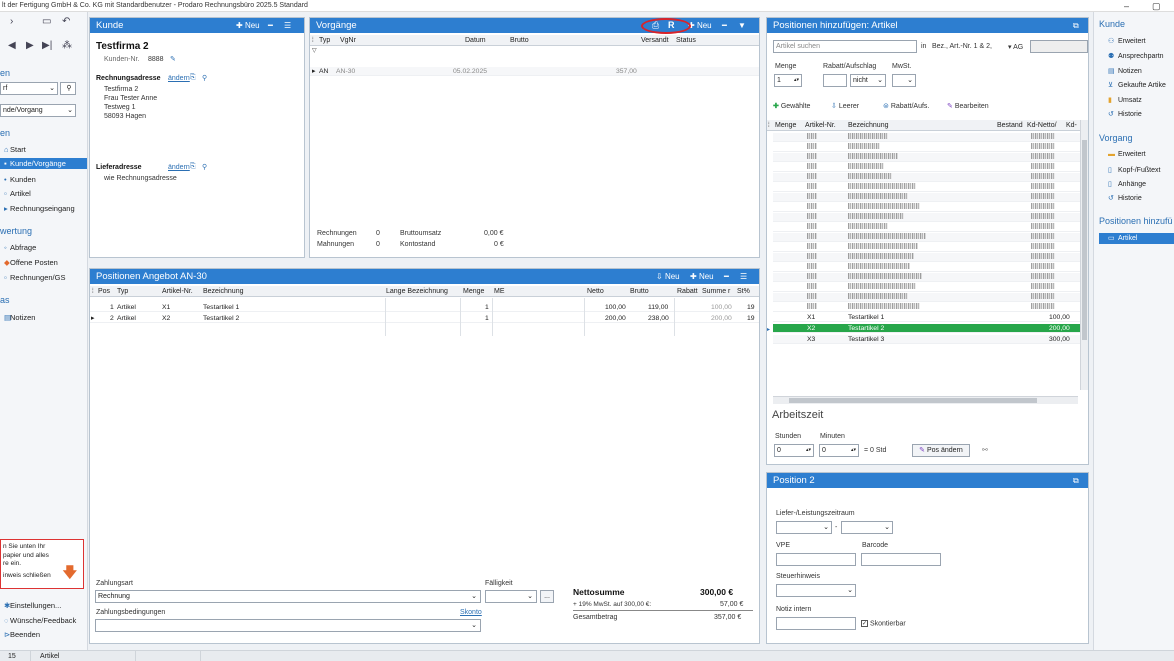  What do you see at coordinates (968, 106) in the screenshot?
I see `bearbeiten-button: ✎ Bearbeiten` at bounding box center [968, 106].